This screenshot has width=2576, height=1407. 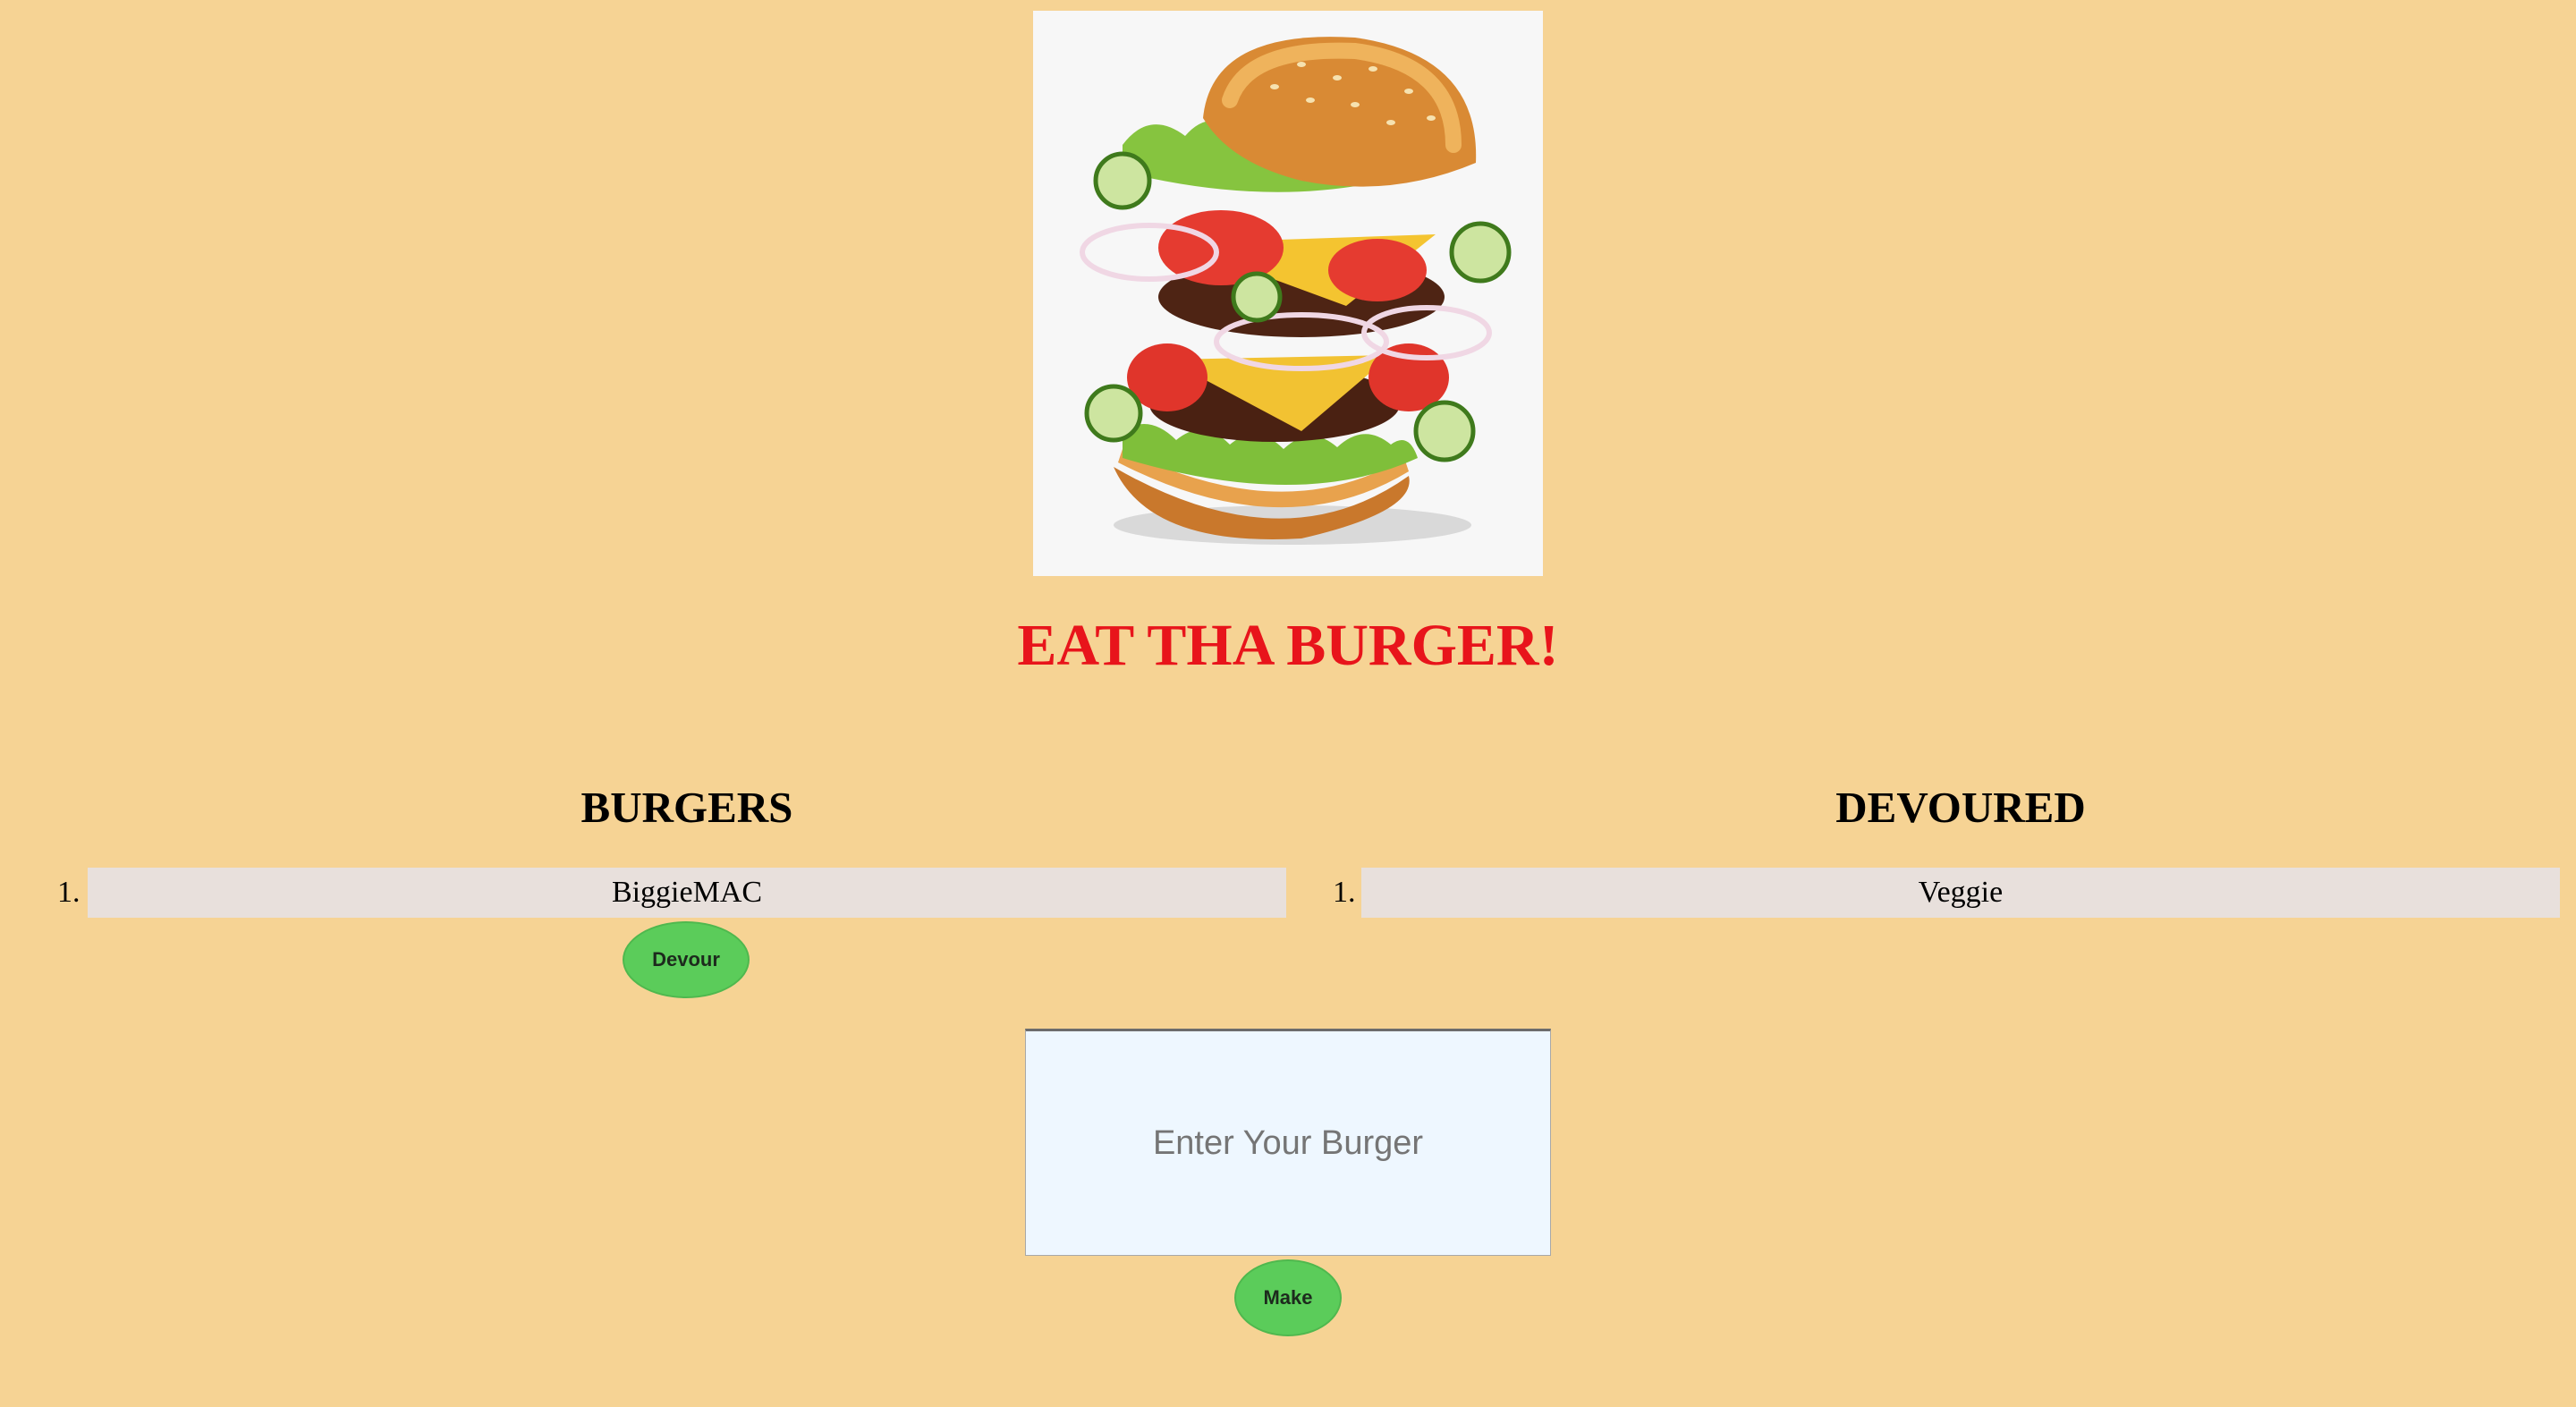 I want to click on burgers-list-item: BiggieMAC, so click(x=687, y=893).